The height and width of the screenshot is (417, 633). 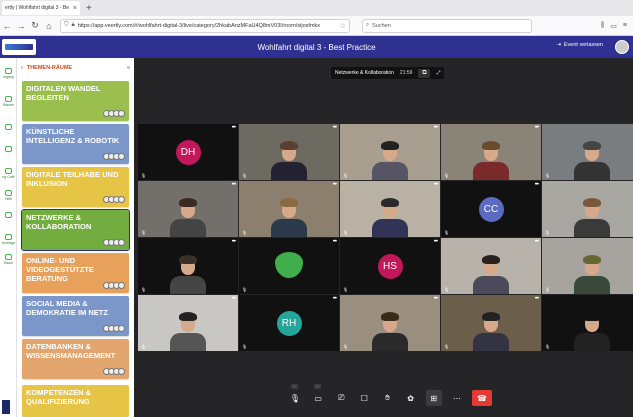 What do you see at coordinates (364, 398) in the screenshot?
I see `chat-button: ☐` at bounding box center [364, 398].